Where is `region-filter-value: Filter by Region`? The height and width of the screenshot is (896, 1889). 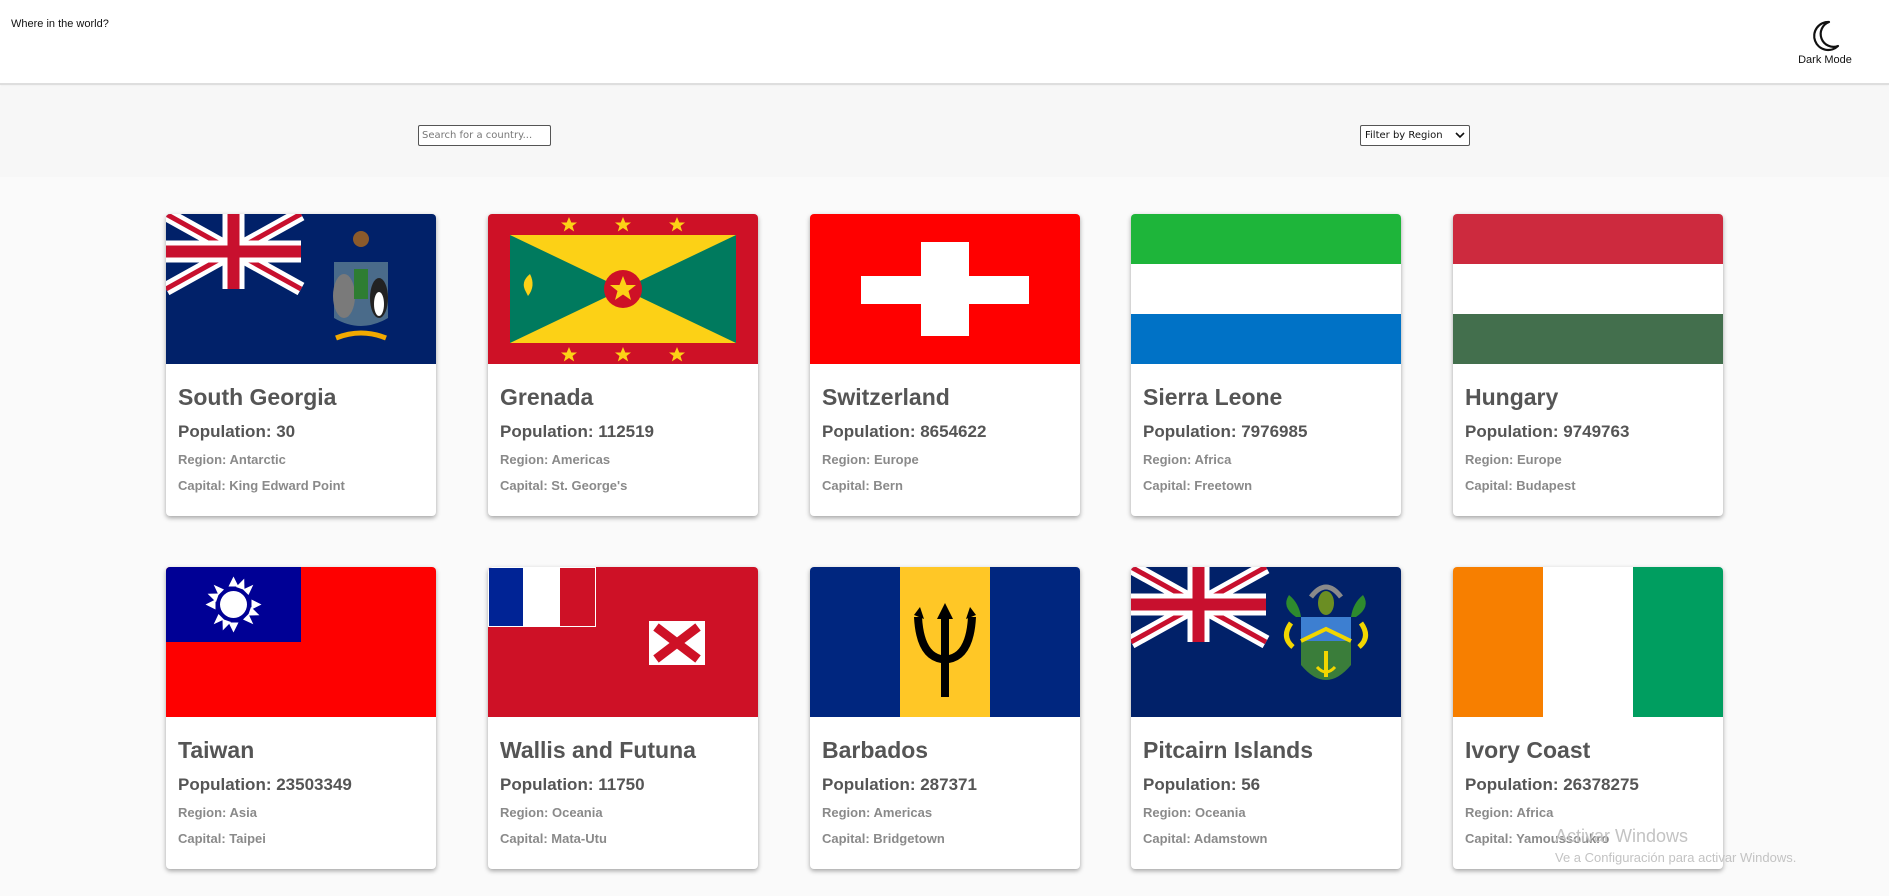
region-filter-value: Filter by Region is located at coordinates (1404, 135).